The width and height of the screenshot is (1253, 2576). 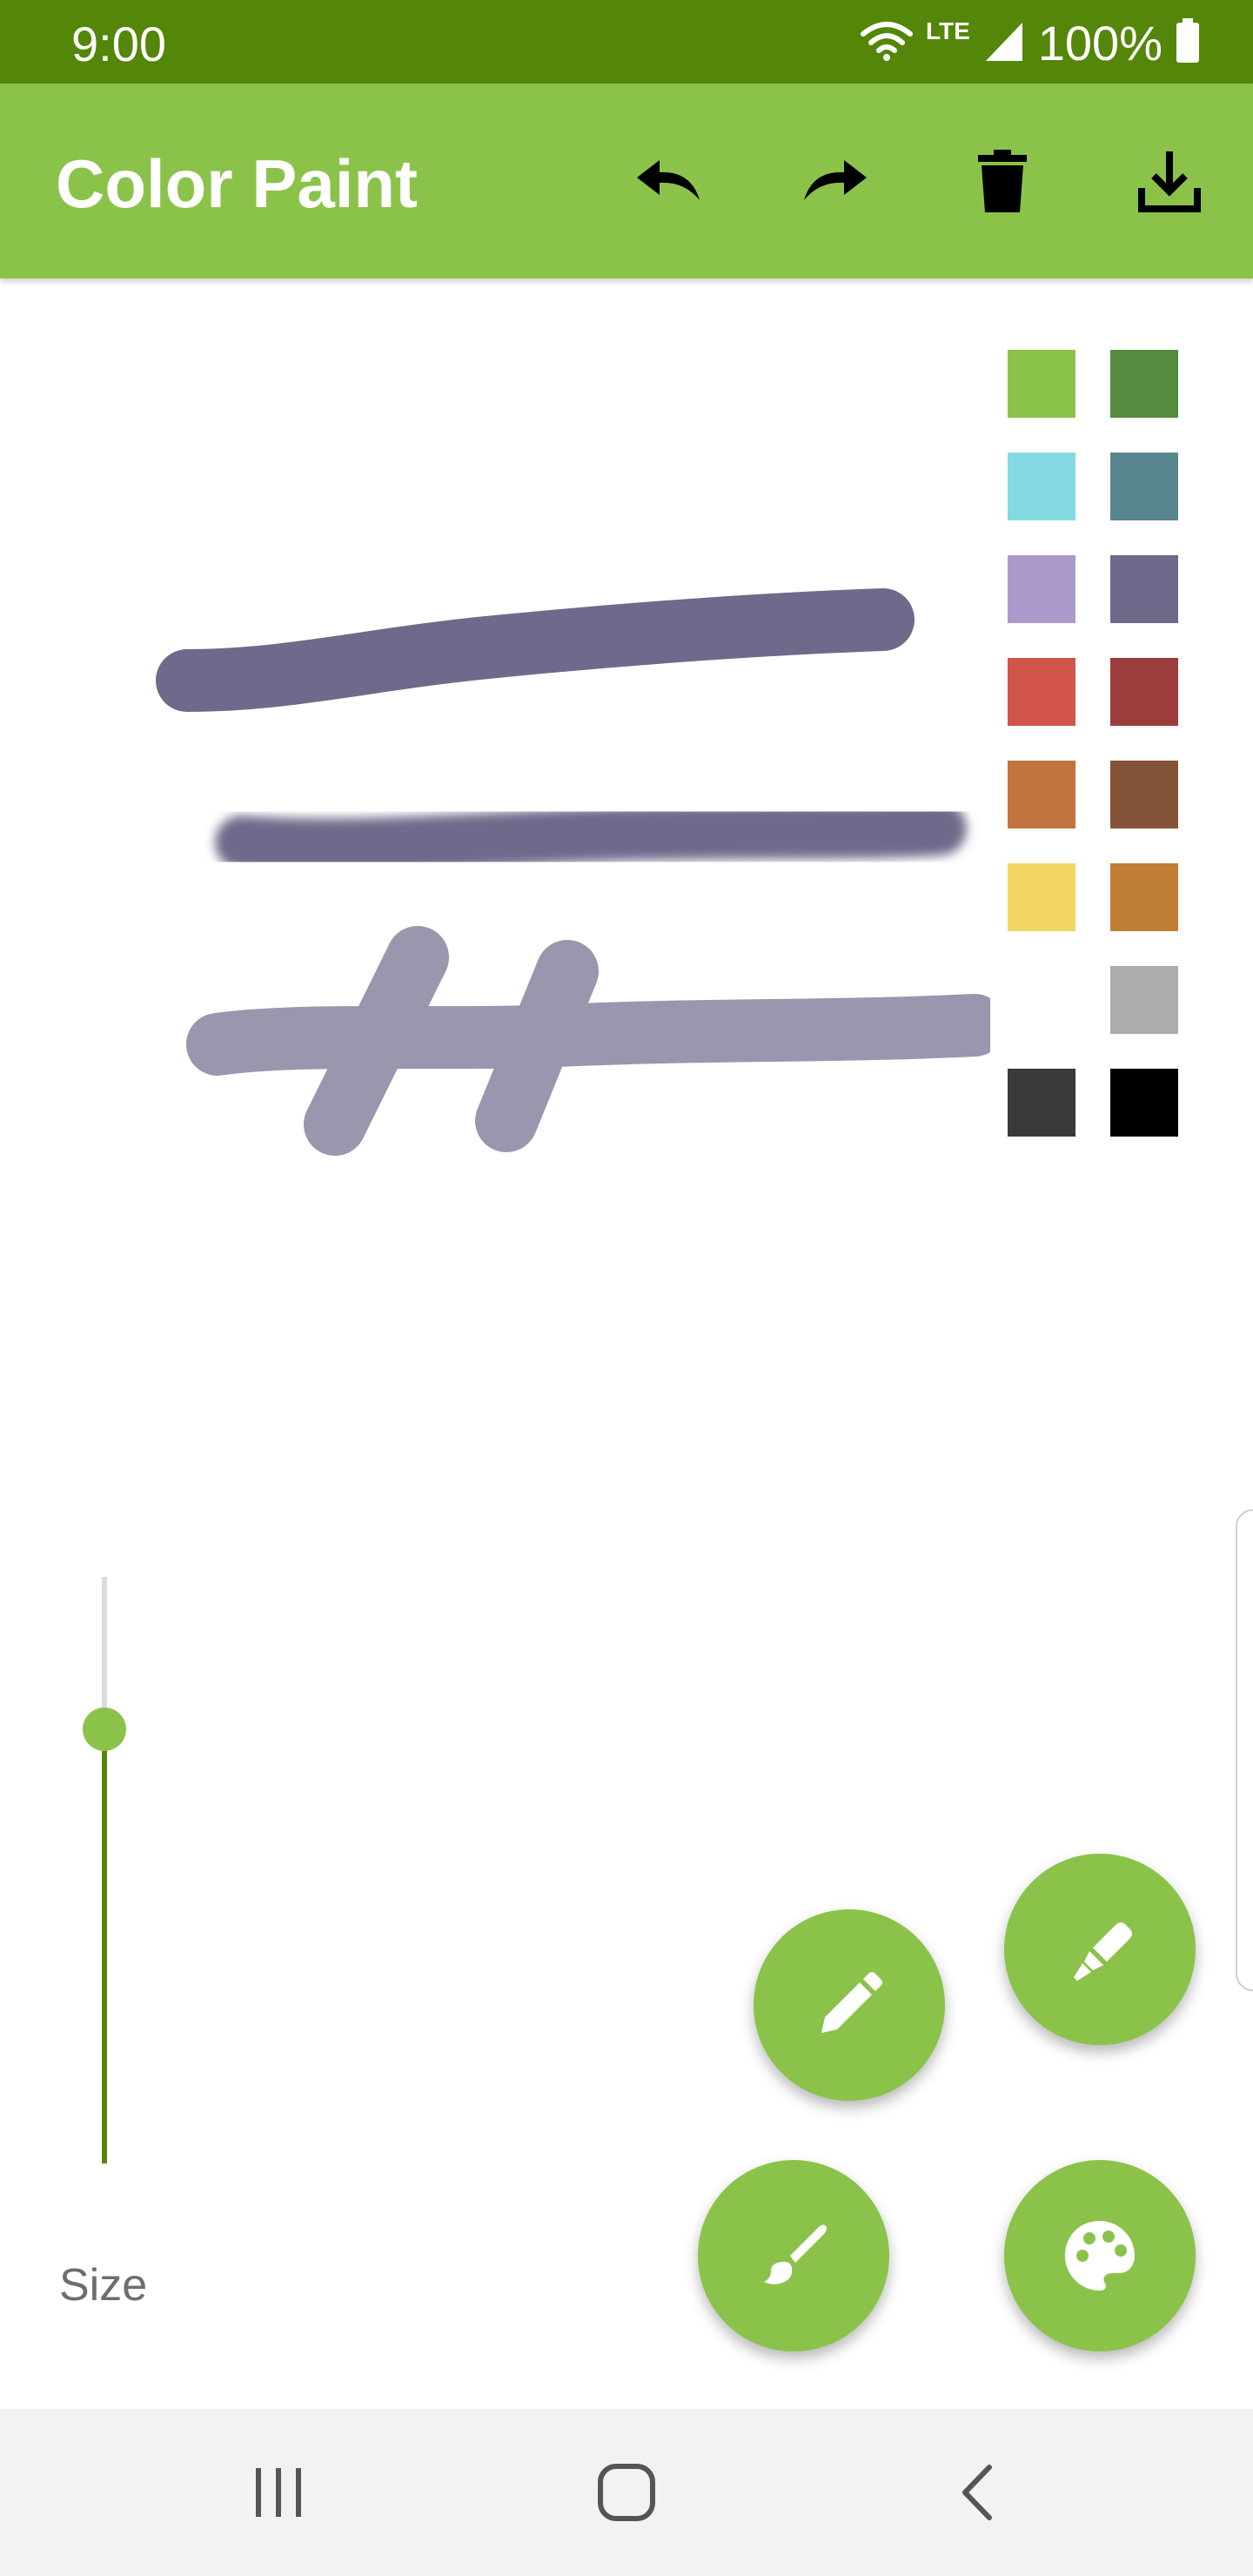 I want to click on blurred-stroke, so click(x=591, y=837).